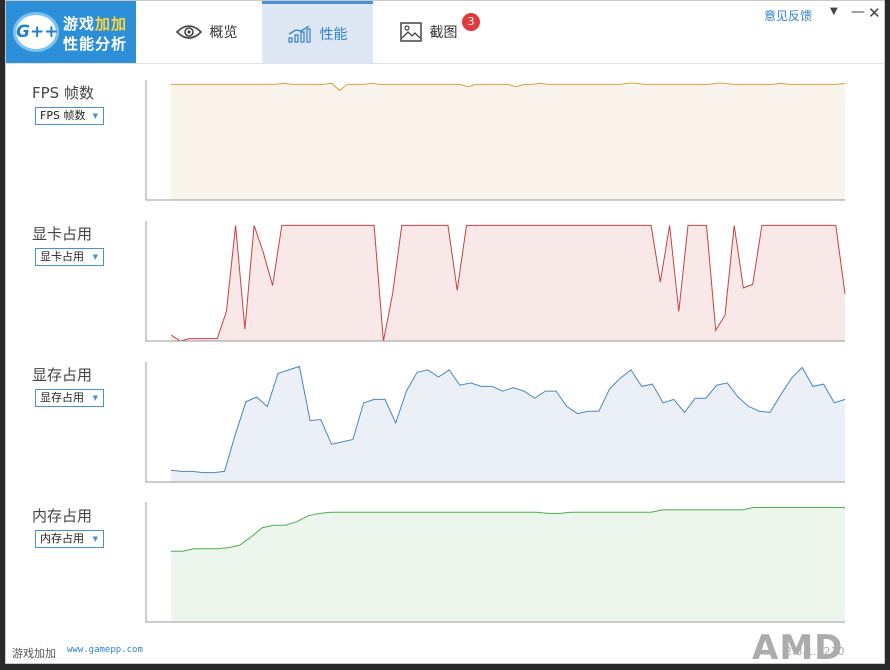 The image size is (890, 670). I want to click on header-bar: G++ 游戏加加 性能分析 概览 性能 截图 3 意见反馈 ▼ — ✕, so click(445, 32).